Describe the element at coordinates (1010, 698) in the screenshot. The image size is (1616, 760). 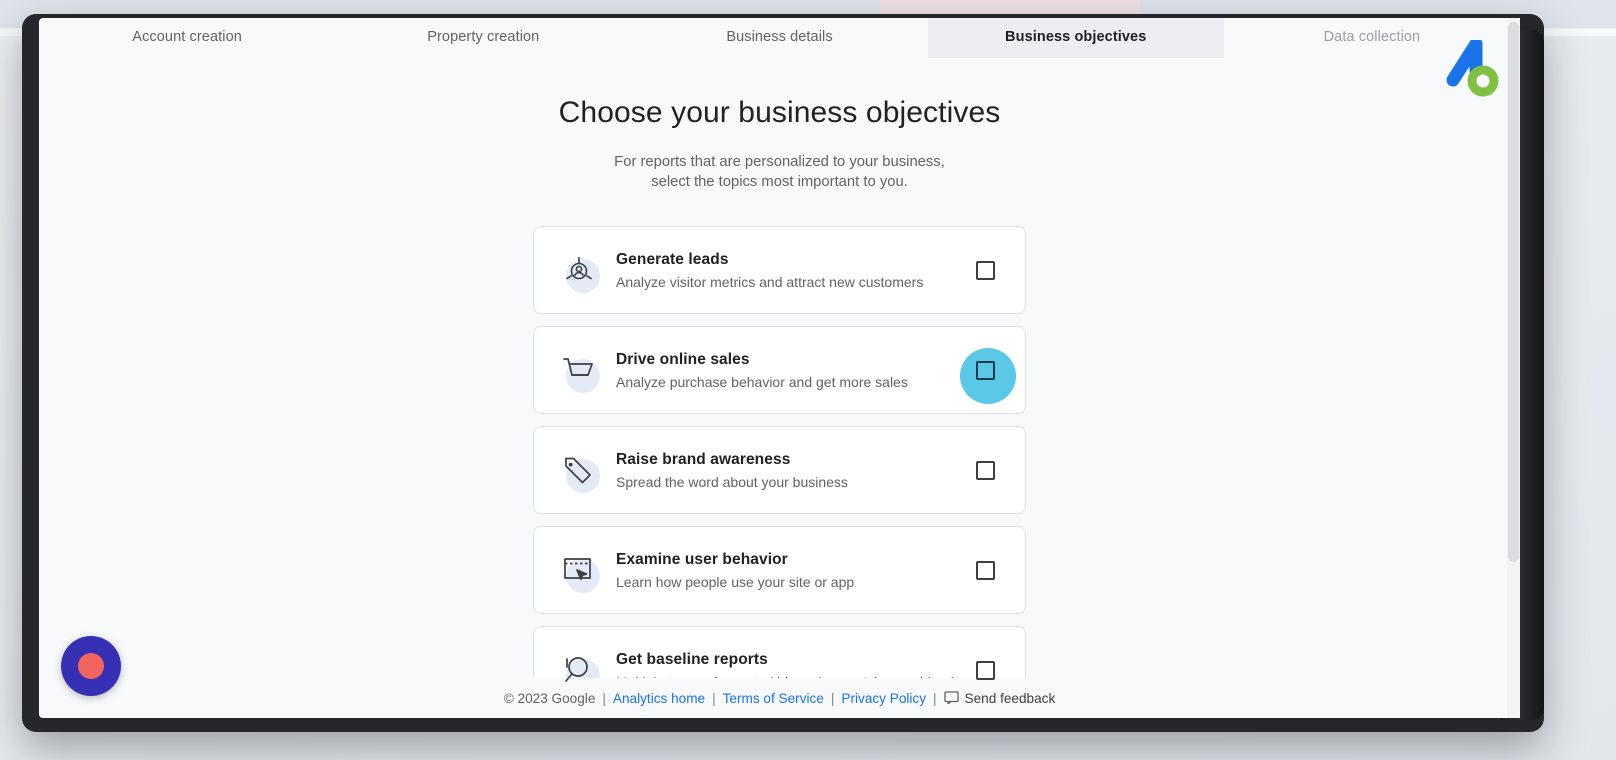
I see `footer-send-feedback-label: Send feedback` at that location.